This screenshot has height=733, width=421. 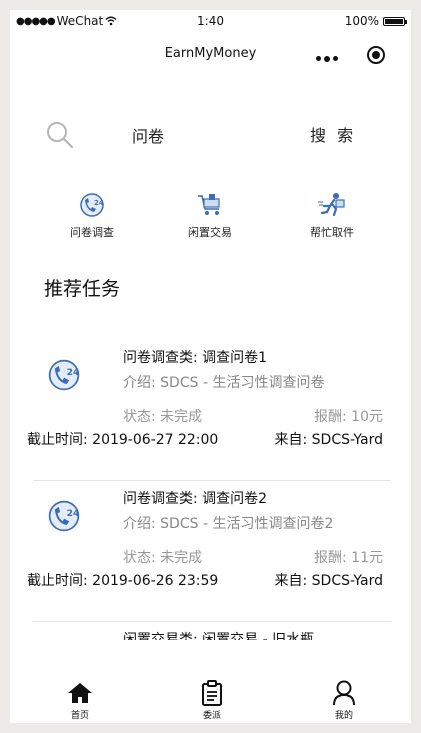 I want to click on task-title: 闲置交易类: 闲置交易 - 旧水瓶, so click(x=219, y=636).